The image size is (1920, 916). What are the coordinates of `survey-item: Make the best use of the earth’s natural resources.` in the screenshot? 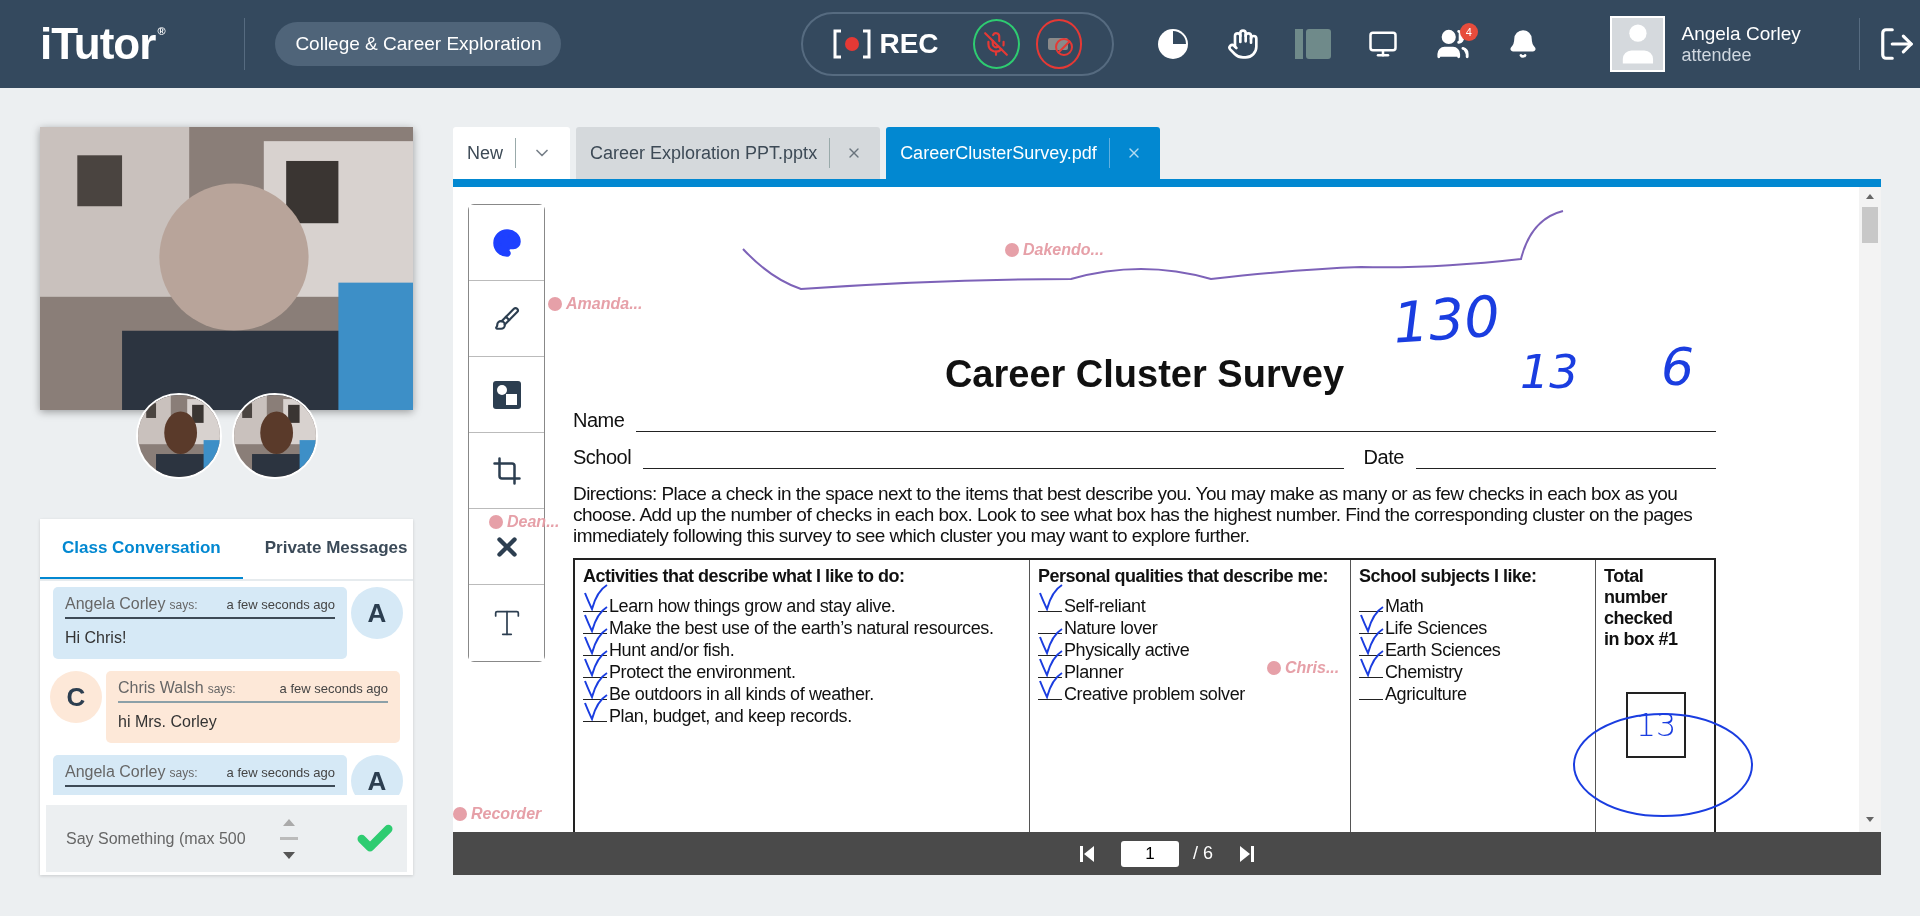 It's located at (801, 628).